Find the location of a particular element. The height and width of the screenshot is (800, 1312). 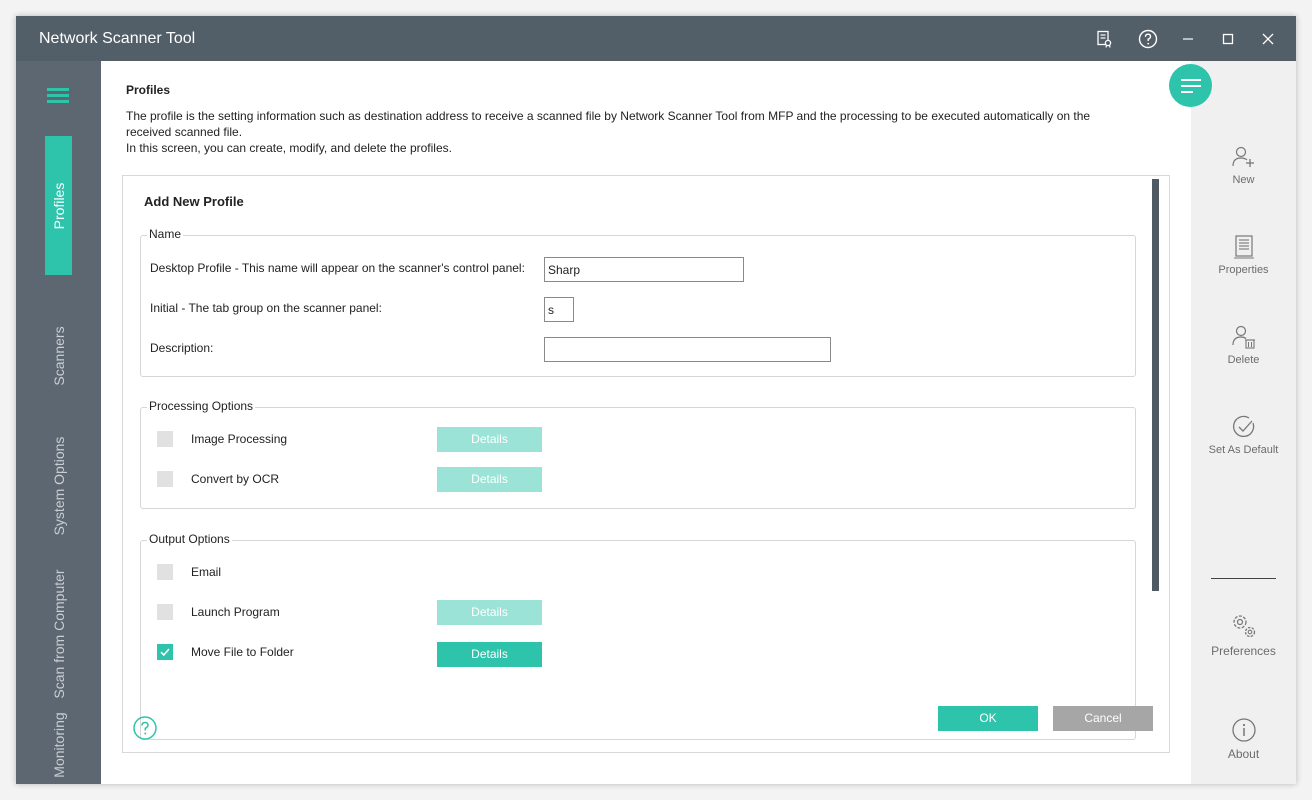

nav-item-label: Scan from Computer is located at coordinates (58, 633).